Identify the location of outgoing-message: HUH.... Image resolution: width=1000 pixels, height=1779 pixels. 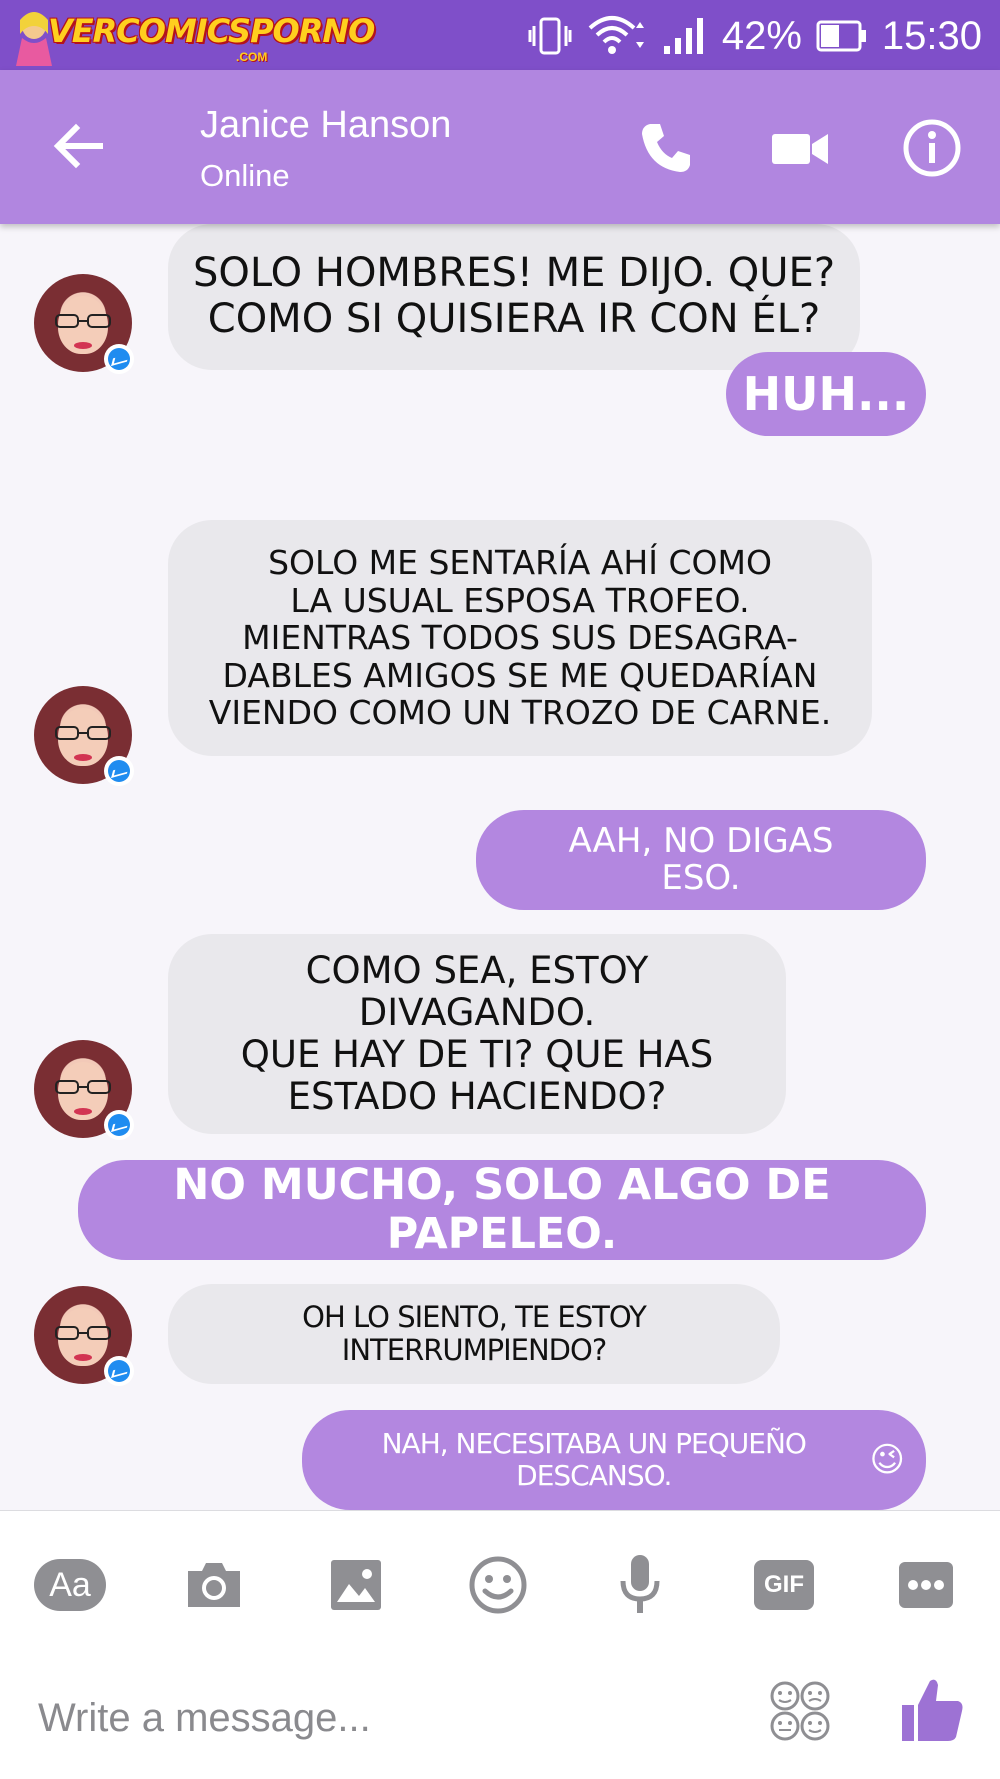
(826, 394).